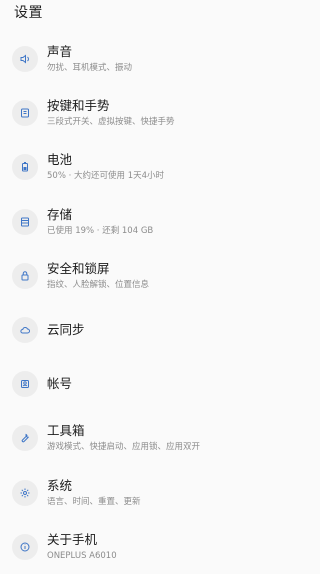 Image resolution: width=320 pixels, height=574 pixels. I want to click on toolbox-text: 工具箱 游戏模式、快捷启动、应用锁、应用双开, so click(159, 438).